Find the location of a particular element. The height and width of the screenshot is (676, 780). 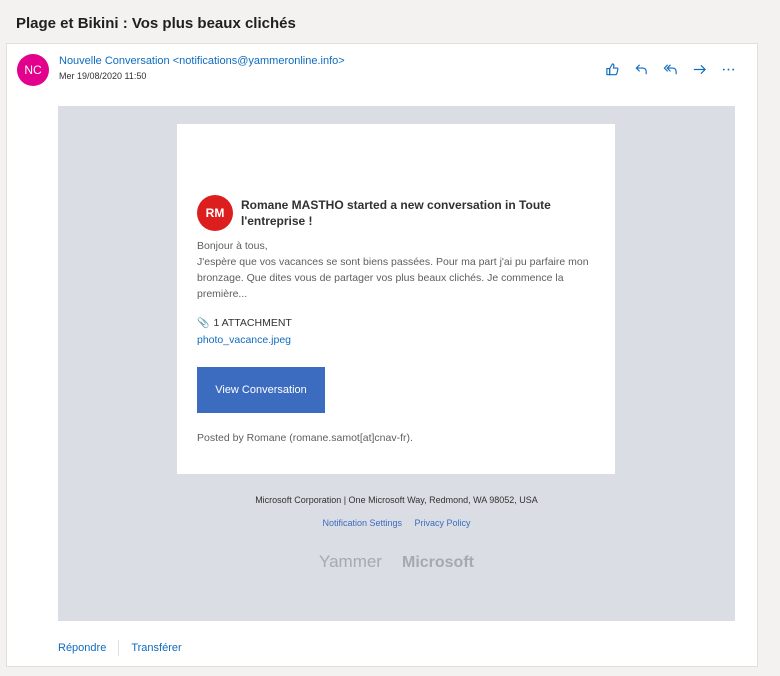

reply-link: Répondre is located at coordinates (82, 648).